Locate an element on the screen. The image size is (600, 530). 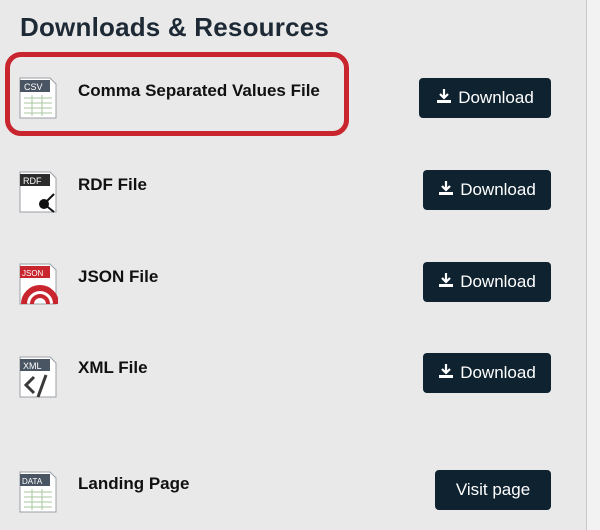
svg-text: RDF is located at coordinates (32, 181).